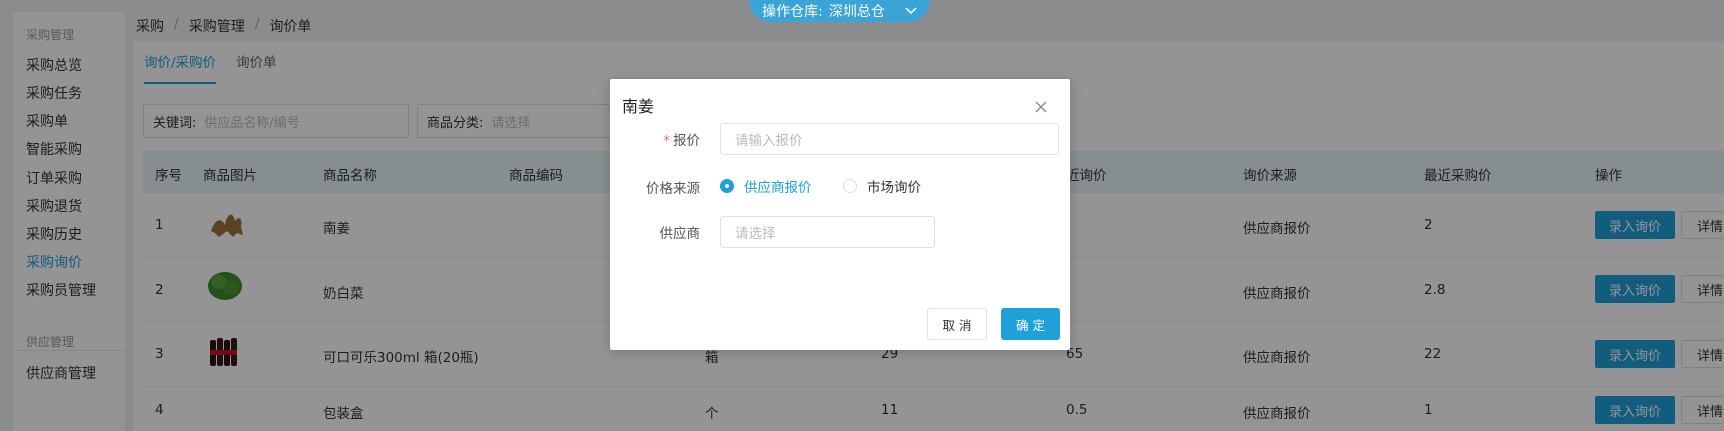 The width and height of the screenshot is (1724, 431). I want to click on source-radio-supplier: 供应商报价, so click(766, 186).